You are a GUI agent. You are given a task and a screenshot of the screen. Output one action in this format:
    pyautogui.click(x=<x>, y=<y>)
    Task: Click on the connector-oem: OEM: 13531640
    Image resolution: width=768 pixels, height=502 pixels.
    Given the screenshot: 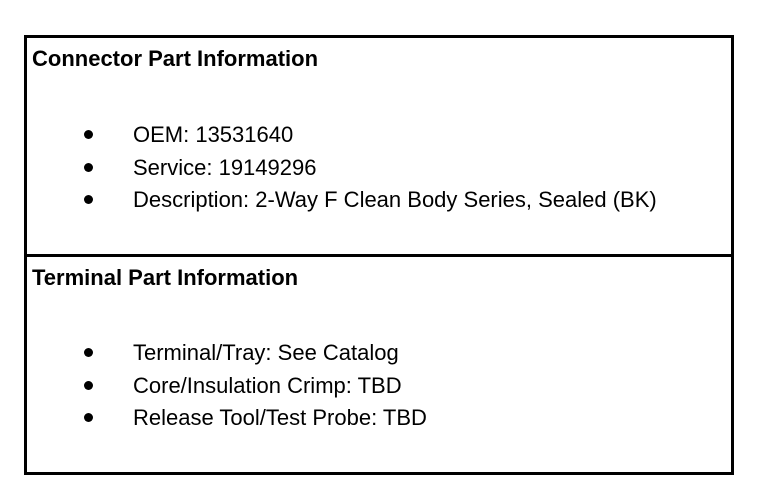 What is the action you would take?
    pyautogui.click(x=213, y=134)
    